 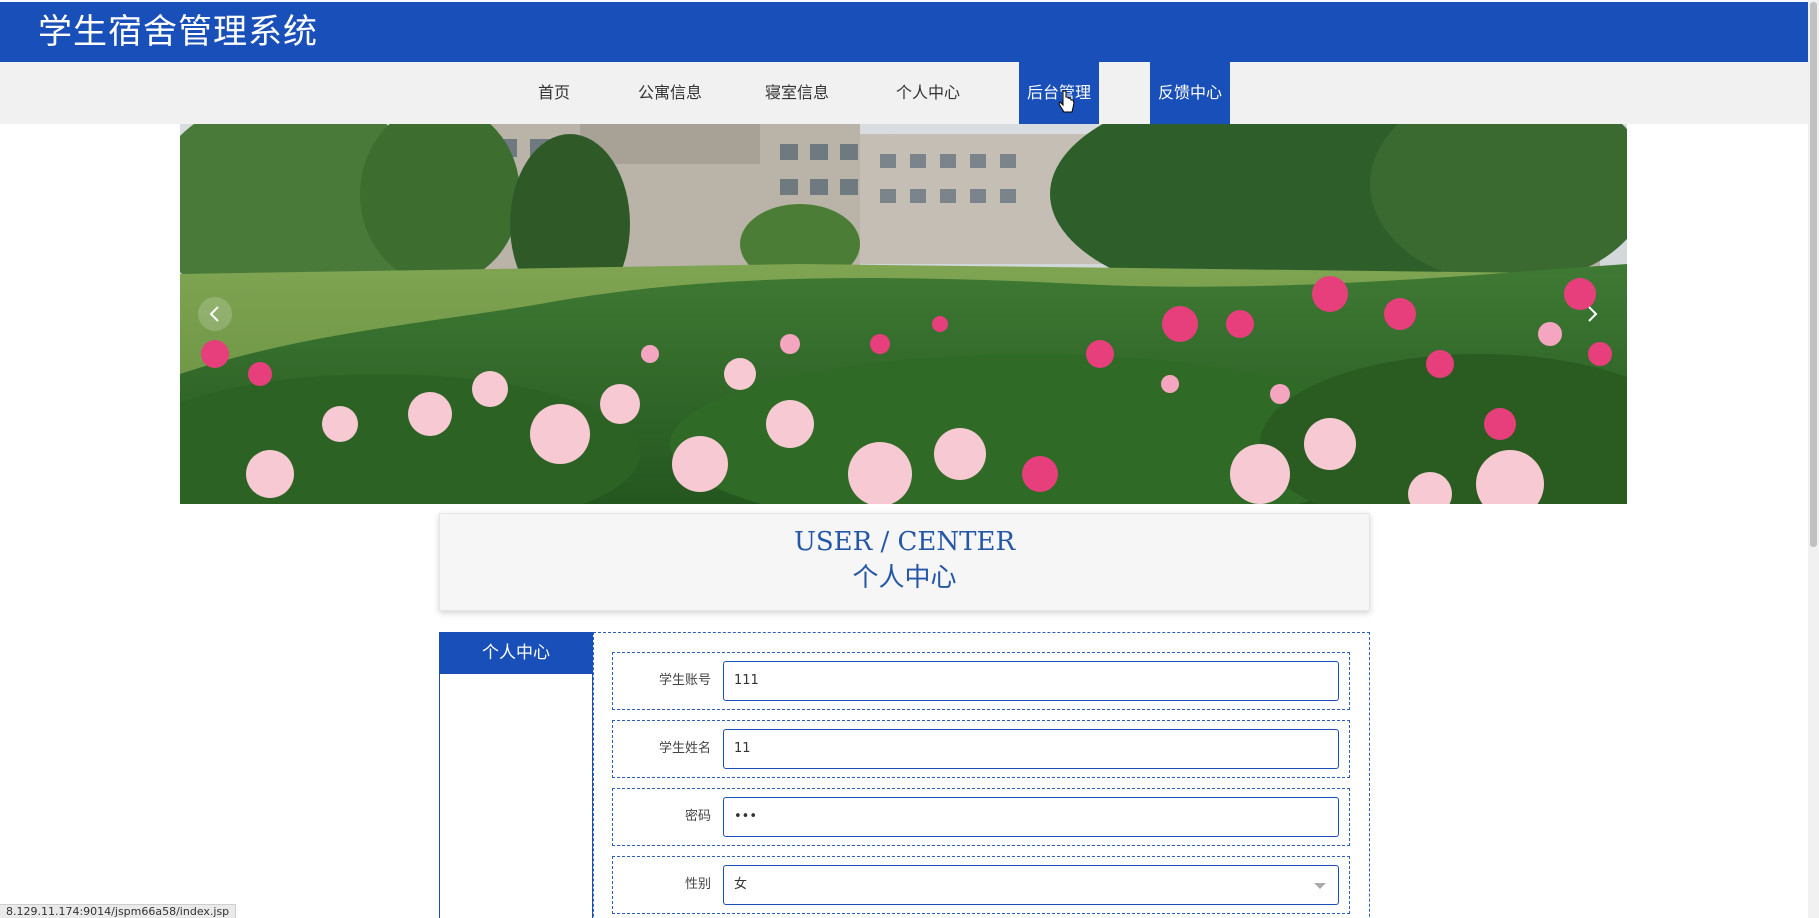 What do you see at coordinates (1320, 886) in the screenshot?
I see `chevron-down-icon` at bounding box center [1320, 886].